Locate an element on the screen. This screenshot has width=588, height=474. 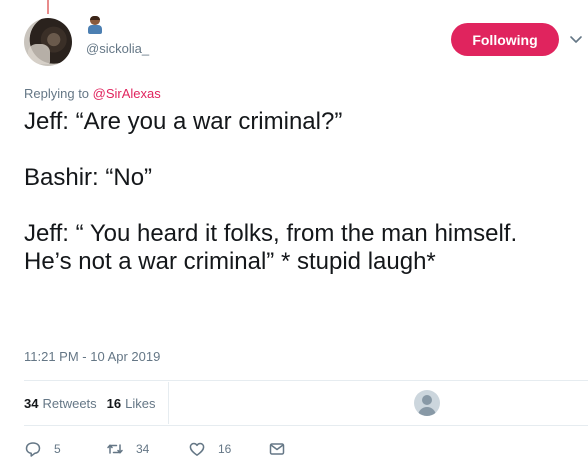
replying-to: Replying to @SirAlexas is located at coordinates (92, 93).